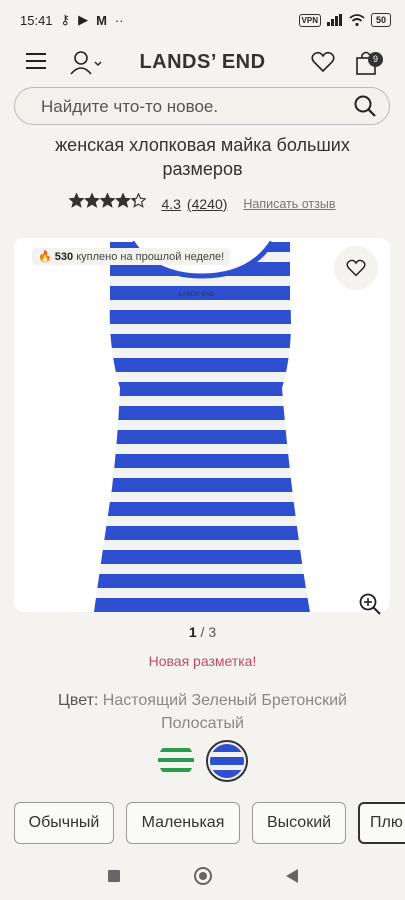 The height and width of the screenshot is (900, 405). I want to click on heart-outline-icon, so click(356, 268).